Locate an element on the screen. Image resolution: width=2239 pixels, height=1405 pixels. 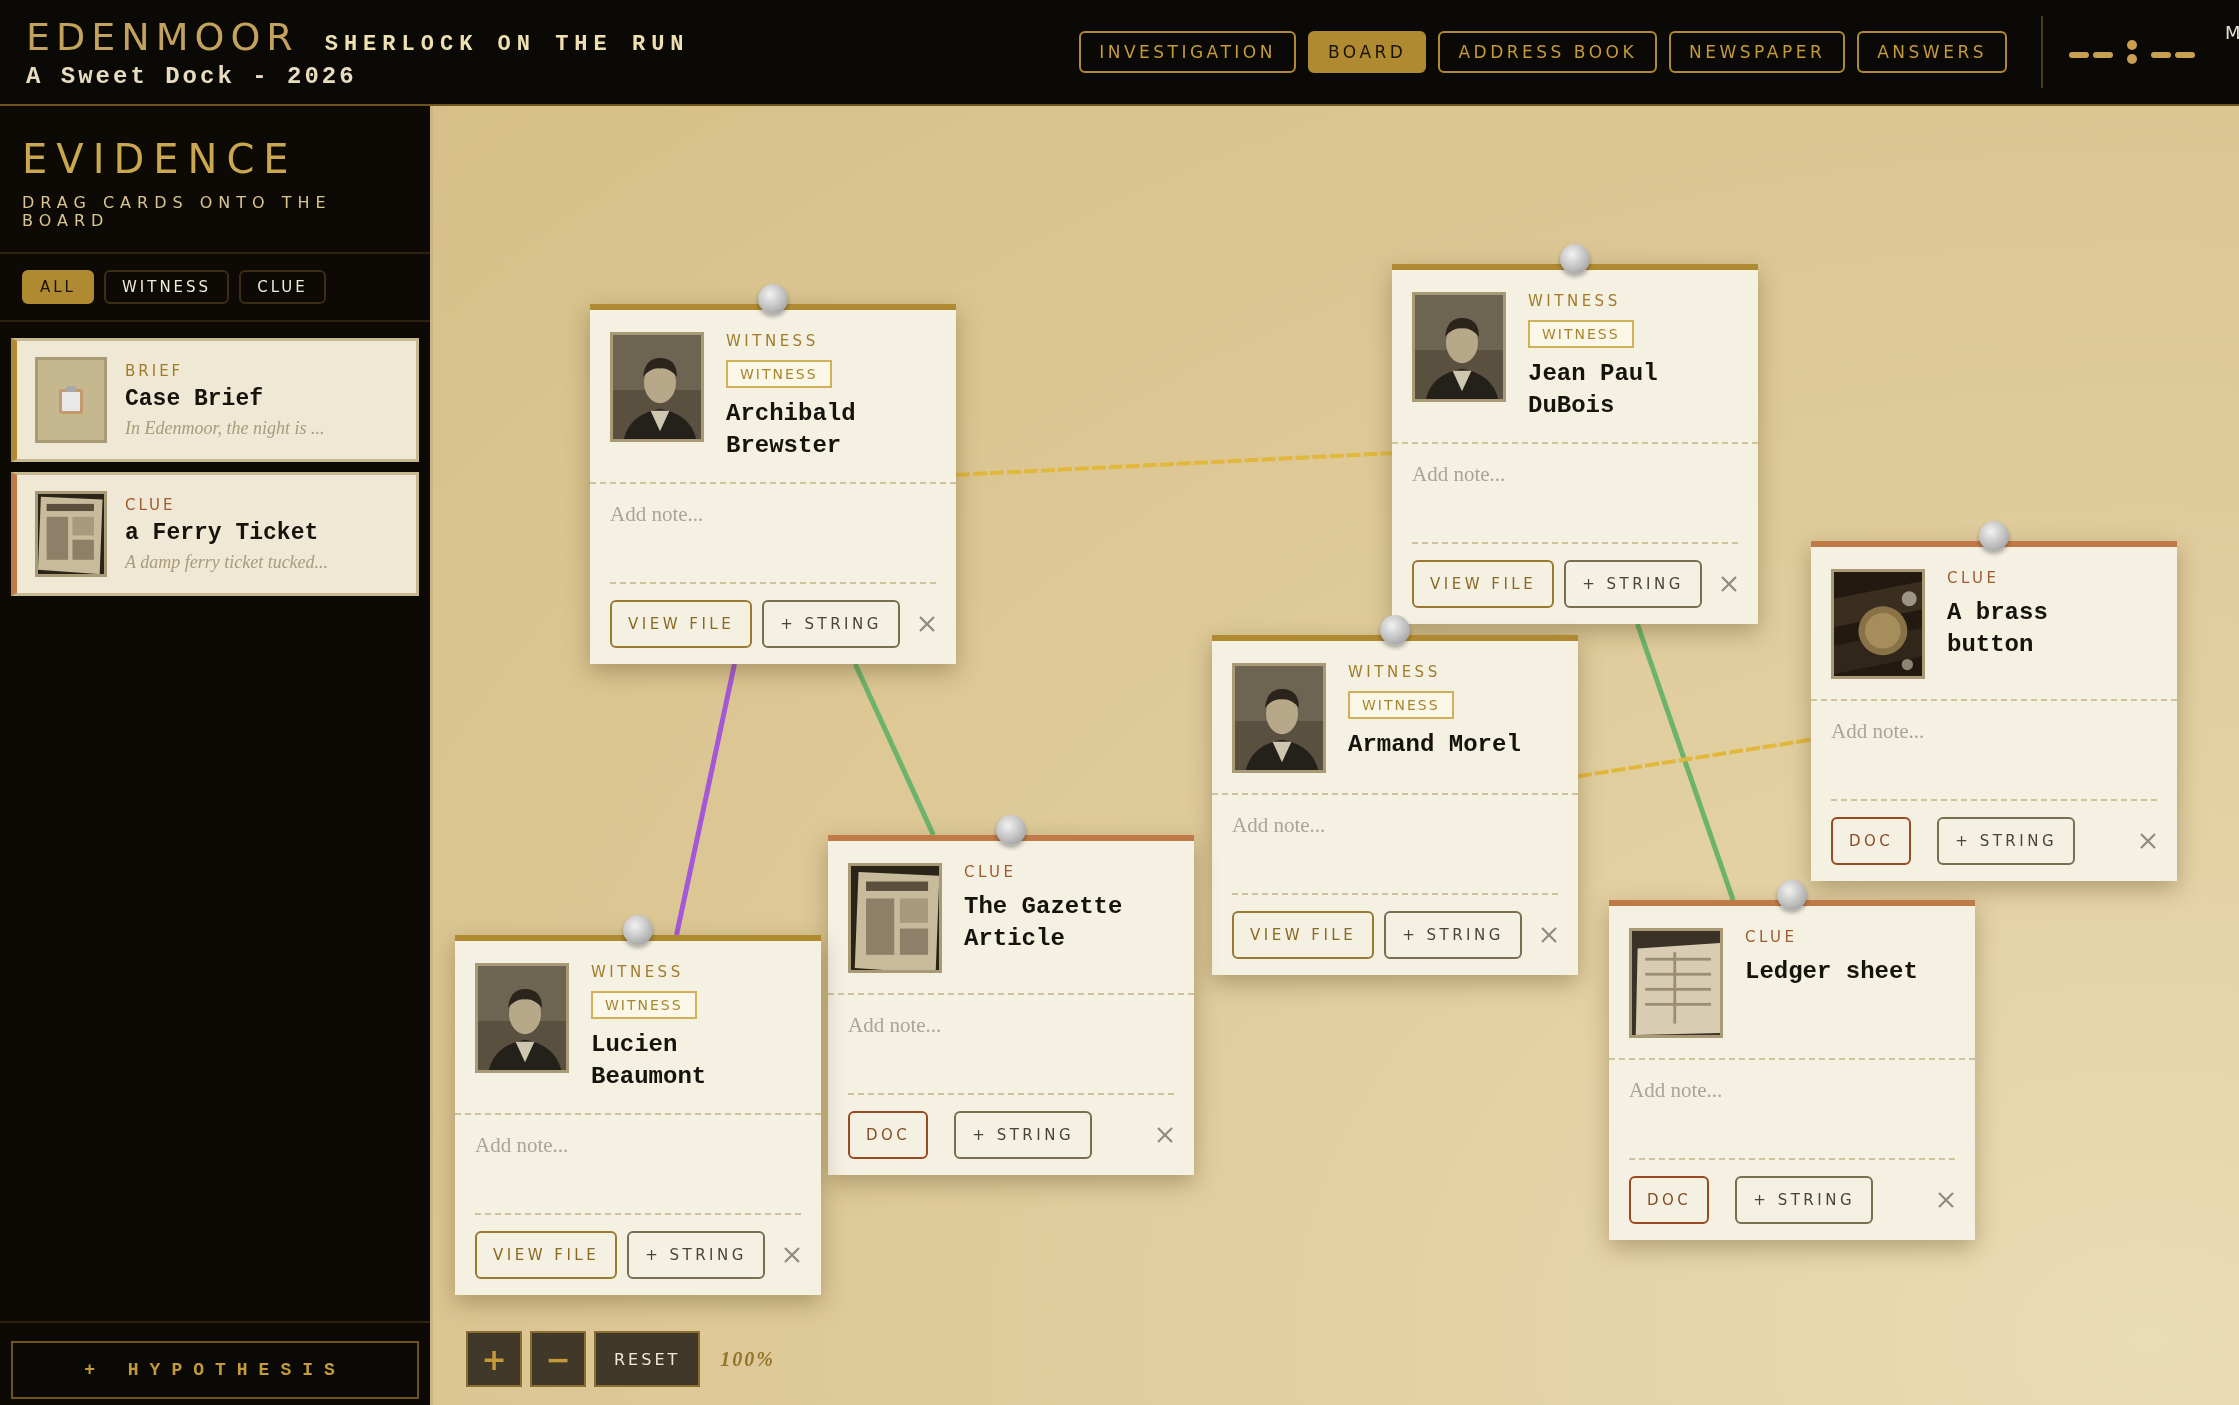
game-title: SHERLOCK ON THE RUN is located at coordinates (507, 44).